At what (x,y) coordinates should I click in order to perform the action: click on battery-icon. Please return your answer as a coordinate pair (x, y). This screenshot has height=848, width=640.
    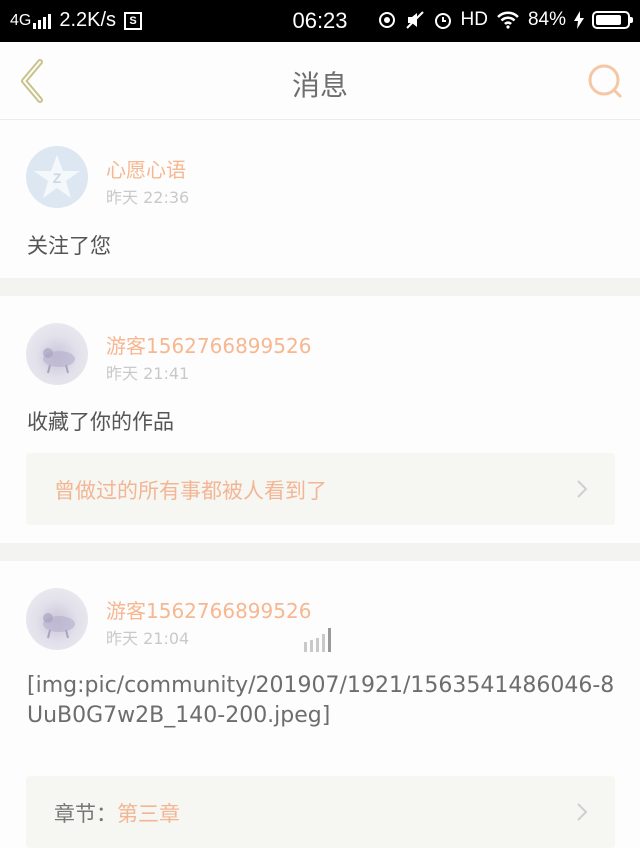
    Looking at the image, I should click on (612, 20).